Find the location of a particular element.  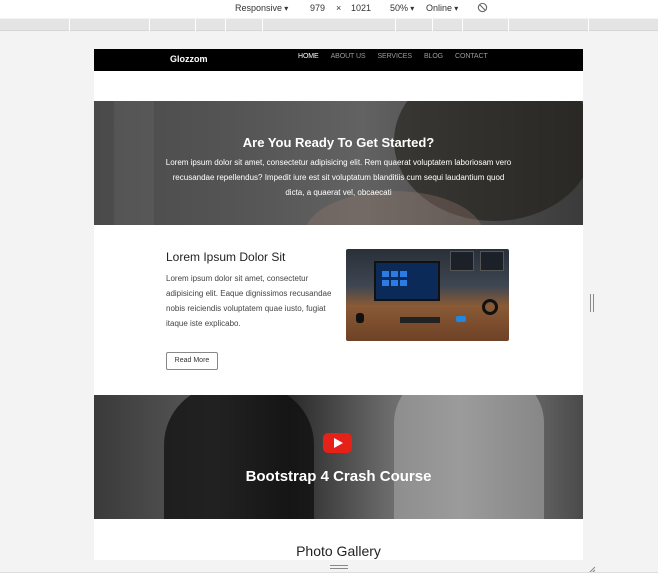

resize-handle-right is located at coordinates (592, 303).